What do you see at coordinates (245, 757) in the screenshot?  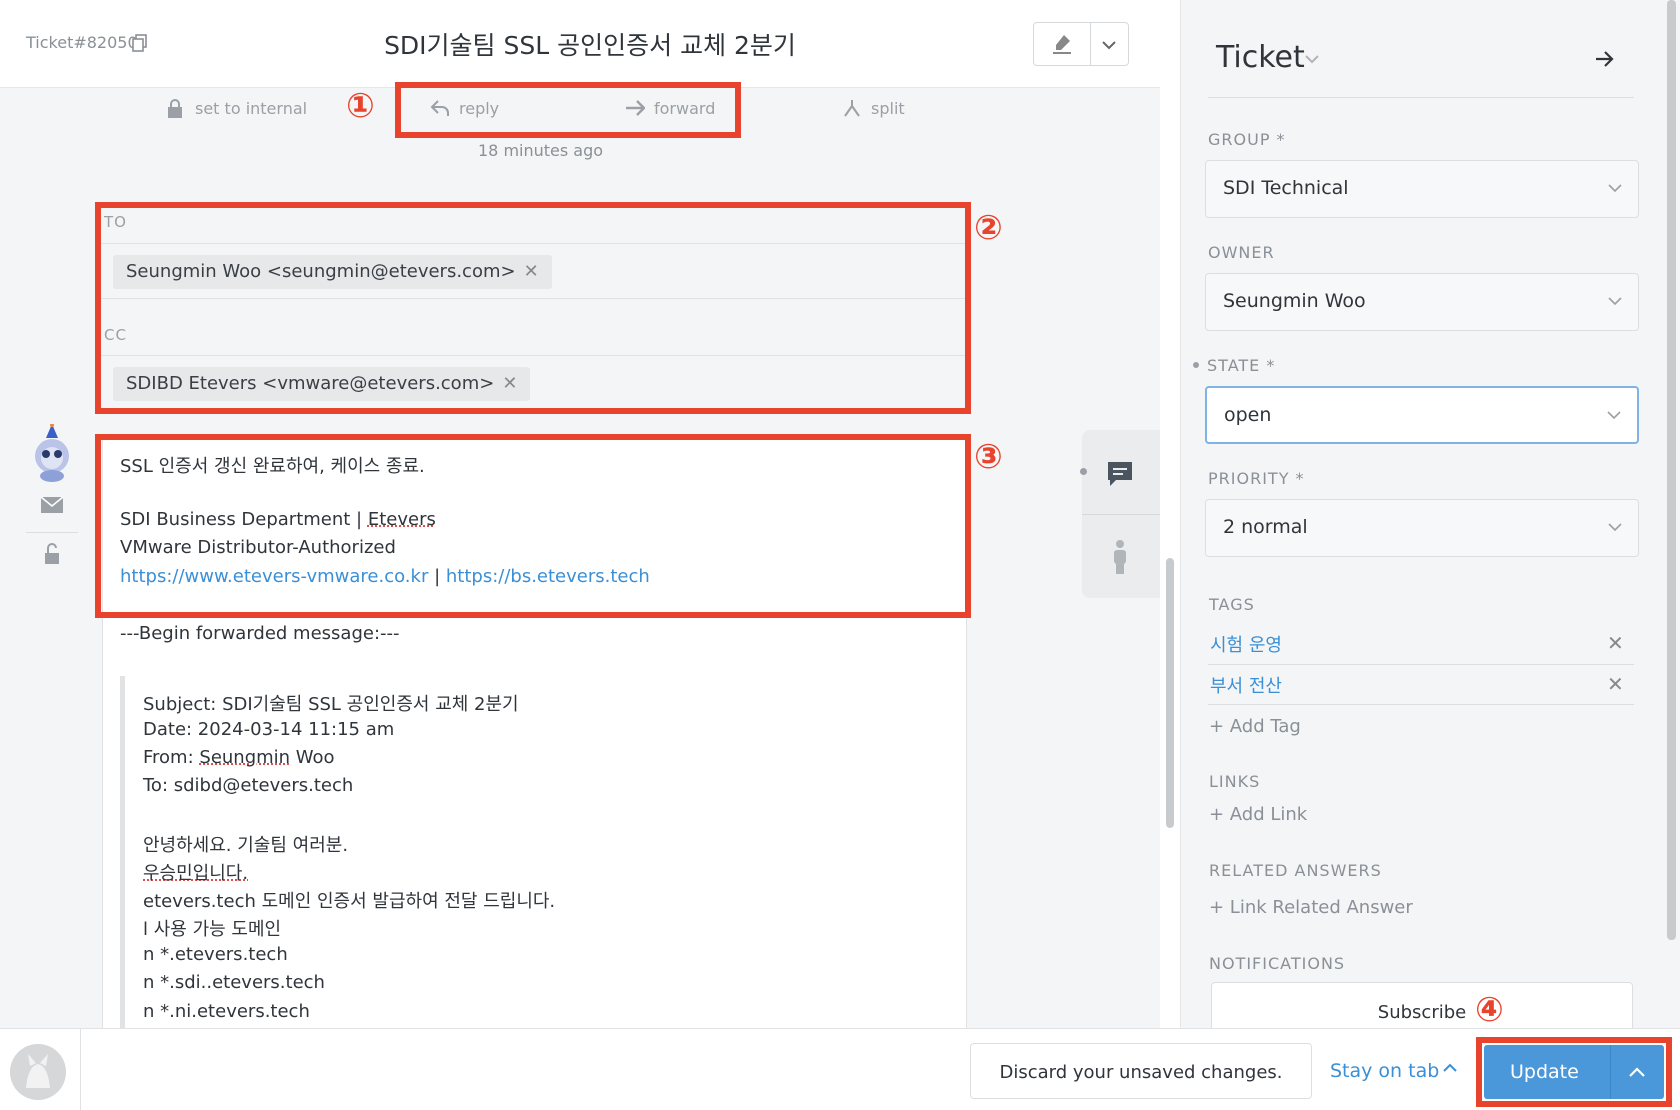 I see `from-name-first: Seungmin` at bounding box center [245, 757].